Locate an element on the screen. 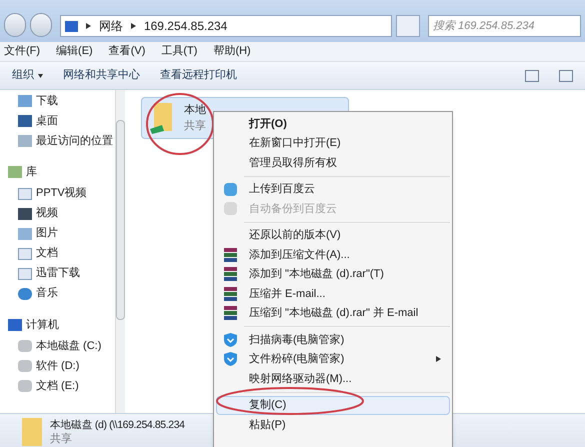 This screenshot has width=585, height=447. details-subtitle: 共享 is located at coordinates (61, 439).